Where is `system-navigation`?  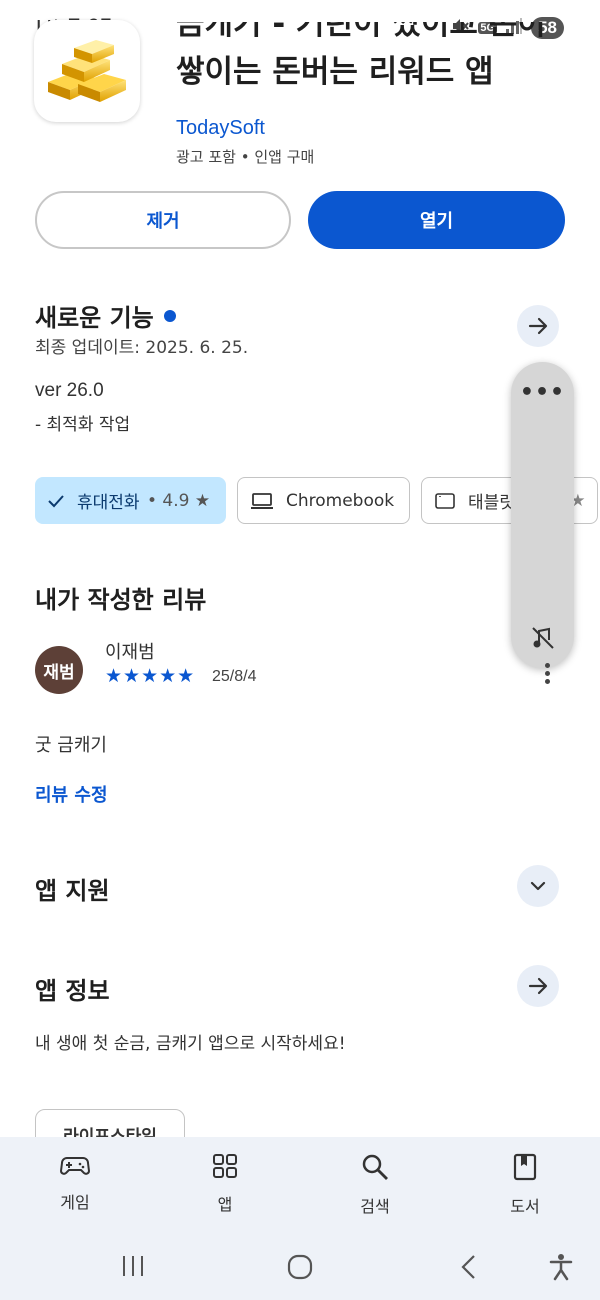 system-navigation is located at coordinates (300, 1267).